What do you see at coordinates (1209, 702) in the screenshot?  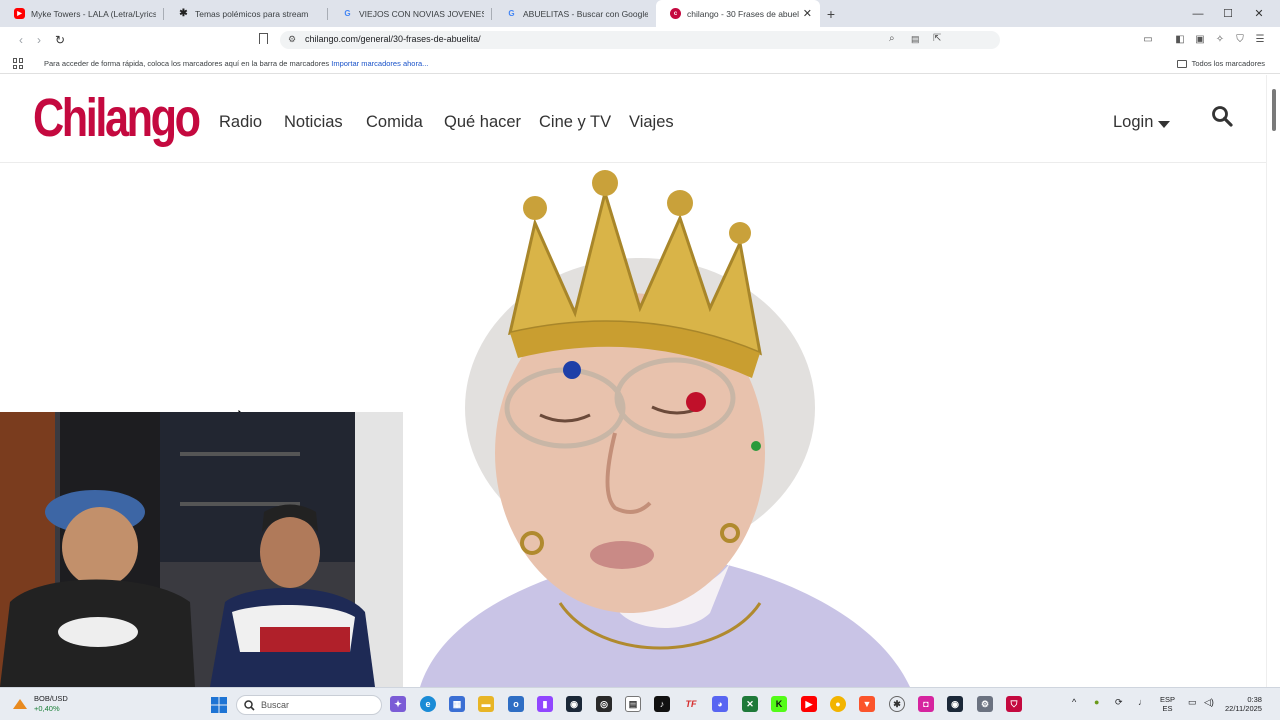 I see `volume-icon: ◁)` at bounding box center [1209, 702].